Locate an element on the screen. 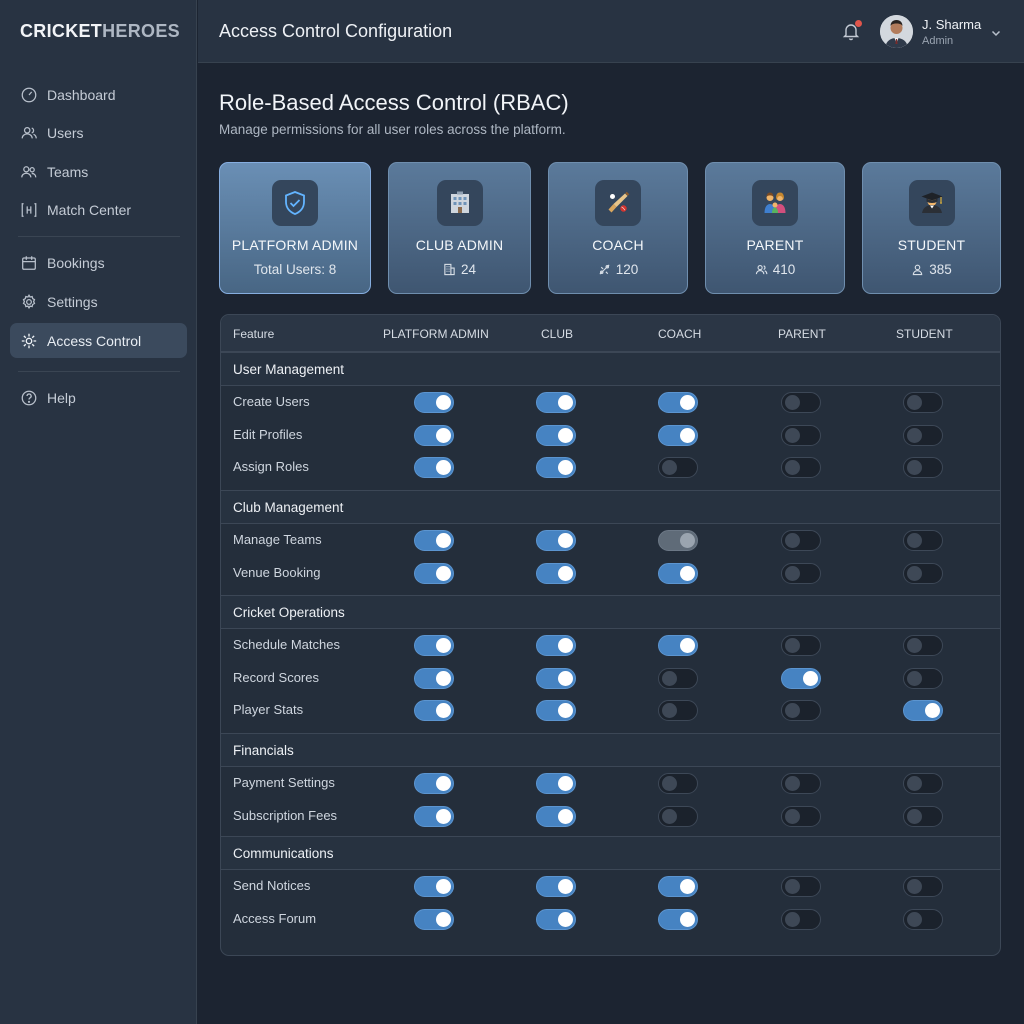 This screenshot has width=1024, height=1024. sidebar-item-settings: Settings is located at coordinates (98, 301).